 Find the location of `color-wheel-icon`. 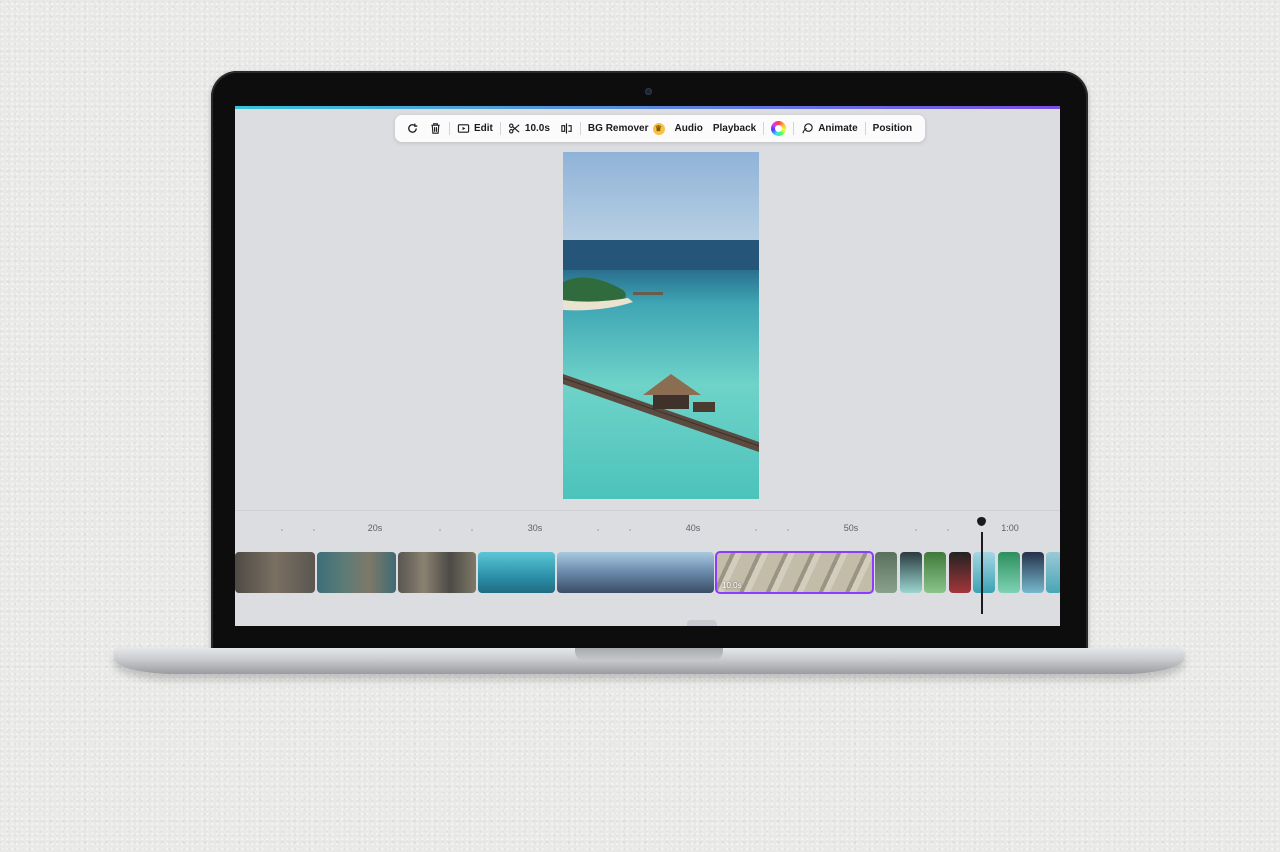

color-wheel-icon is located at coordinates (779, 128).